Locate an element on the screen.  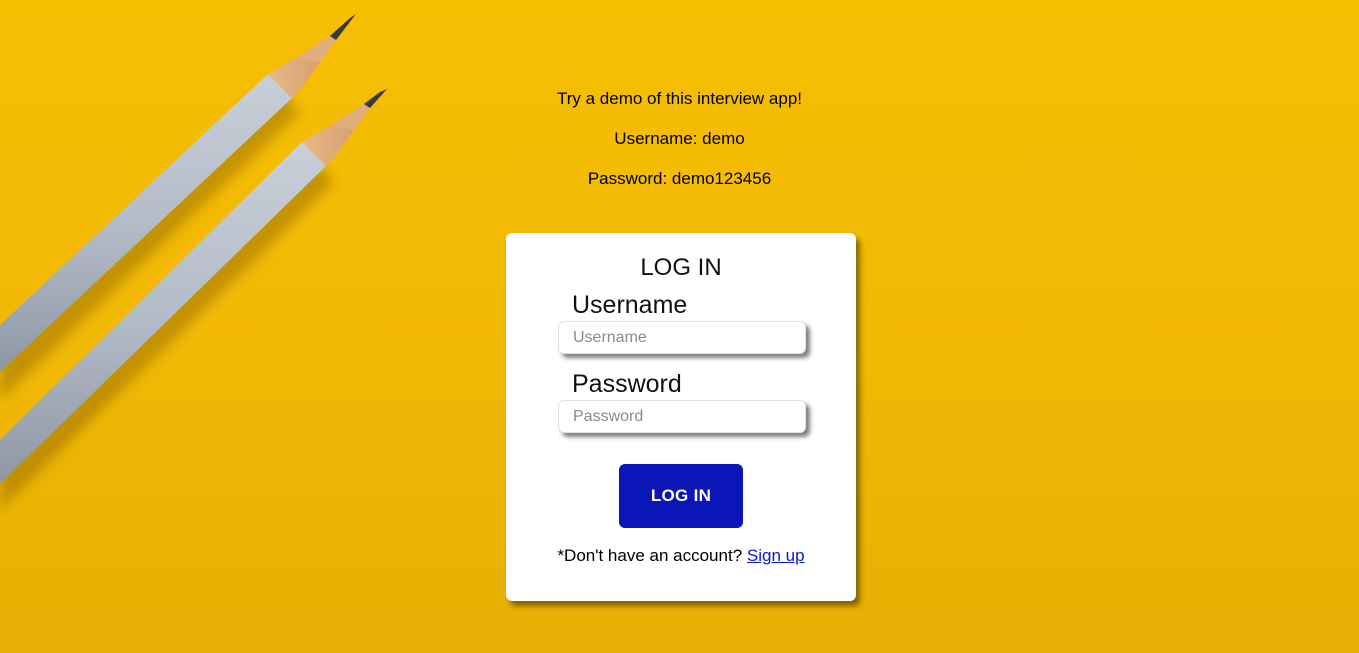
demo-password-hint: Password: demo123456 is located at coordinates (679, 178).